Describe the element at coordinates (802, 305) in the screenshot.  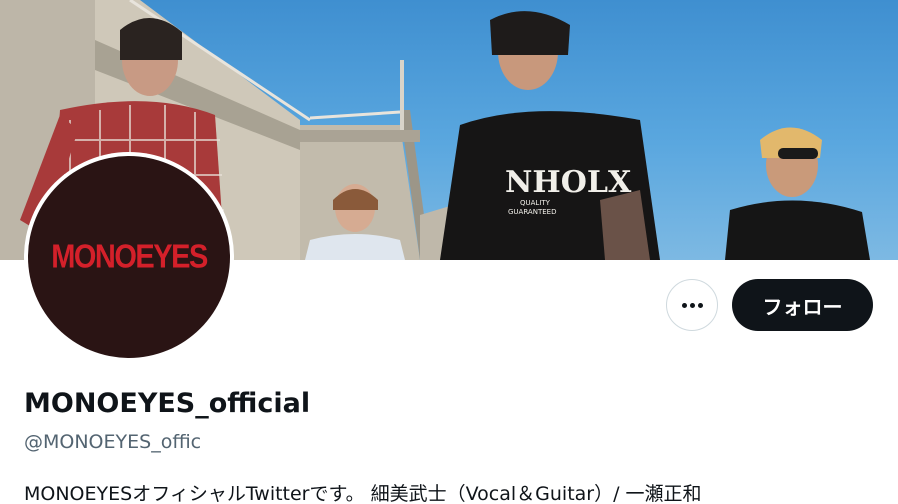
I see `follow-button: フォロー` at that location.